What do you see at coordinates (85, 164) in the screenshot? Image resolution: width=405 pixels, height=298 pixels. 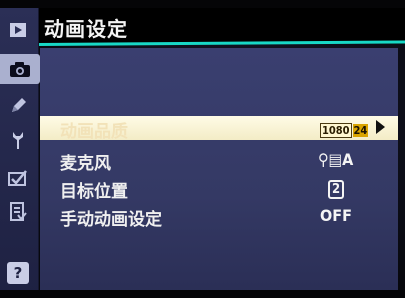 I see `menu-item-label: 麦克风` at bounding box center [85, 164].